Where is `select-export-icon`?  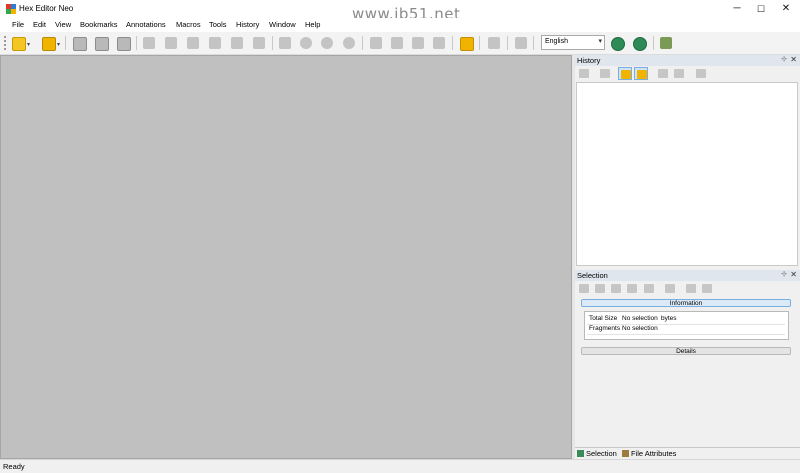 select-export-icon is located at coordinates (691, 288).